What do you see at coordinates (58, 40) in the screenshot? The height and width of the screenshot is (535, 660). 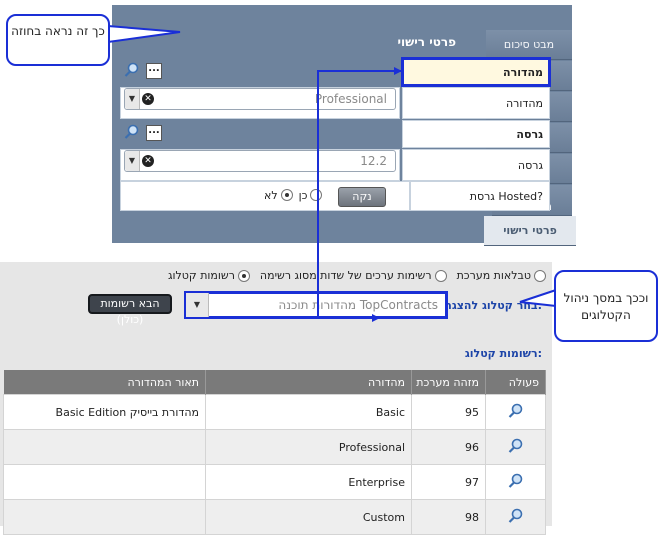 I see `callout-contract: כך זה נראה בחוזה` at bounding box center [58, 40].